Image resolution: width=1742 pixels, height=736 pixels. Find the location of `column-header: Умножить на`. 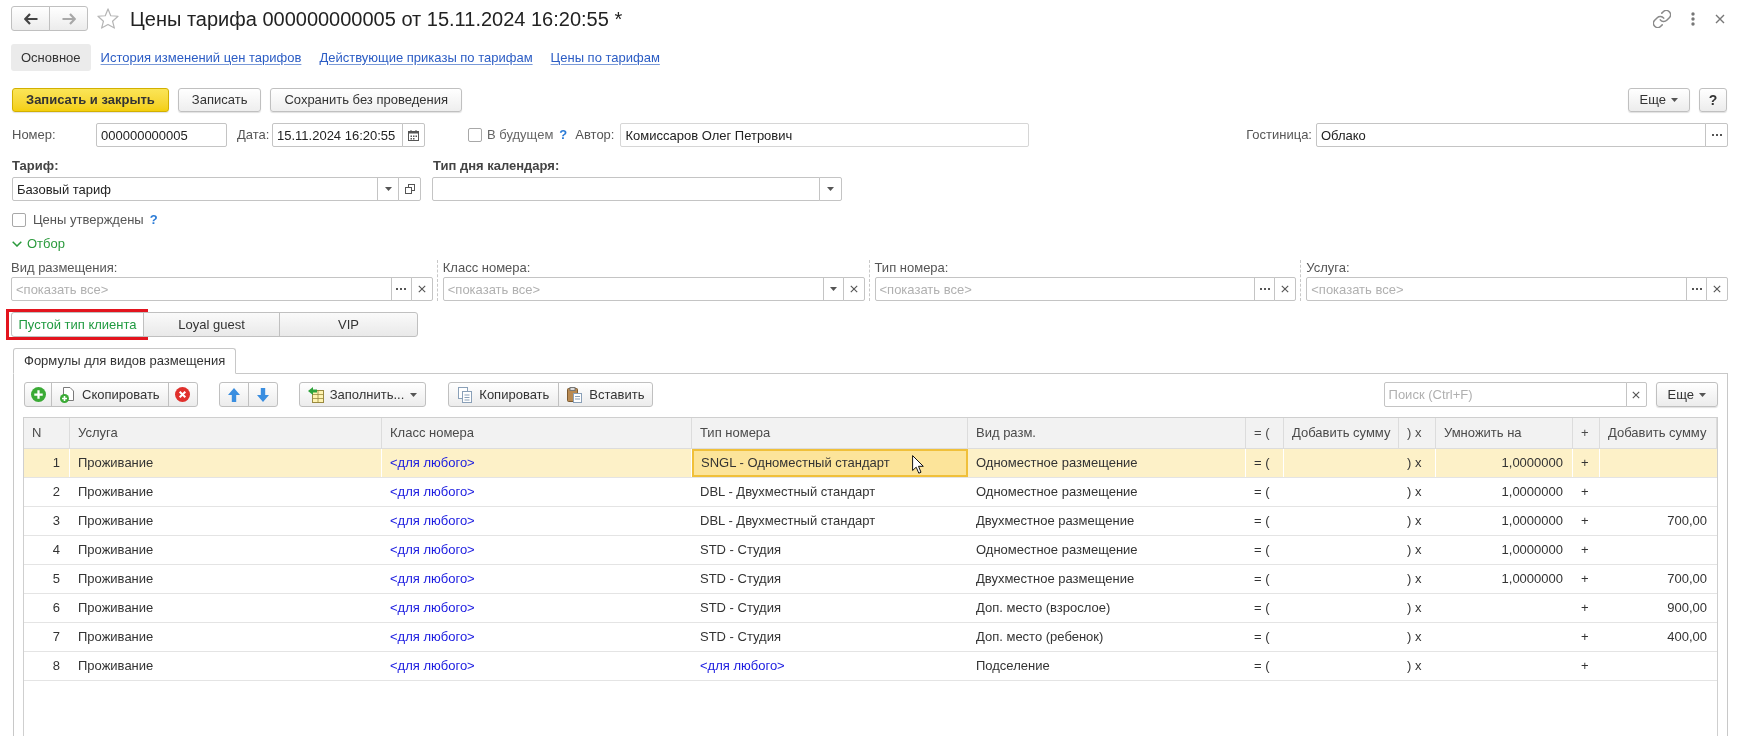

column-header: Умножить на is located at coordinates (1504, 433).